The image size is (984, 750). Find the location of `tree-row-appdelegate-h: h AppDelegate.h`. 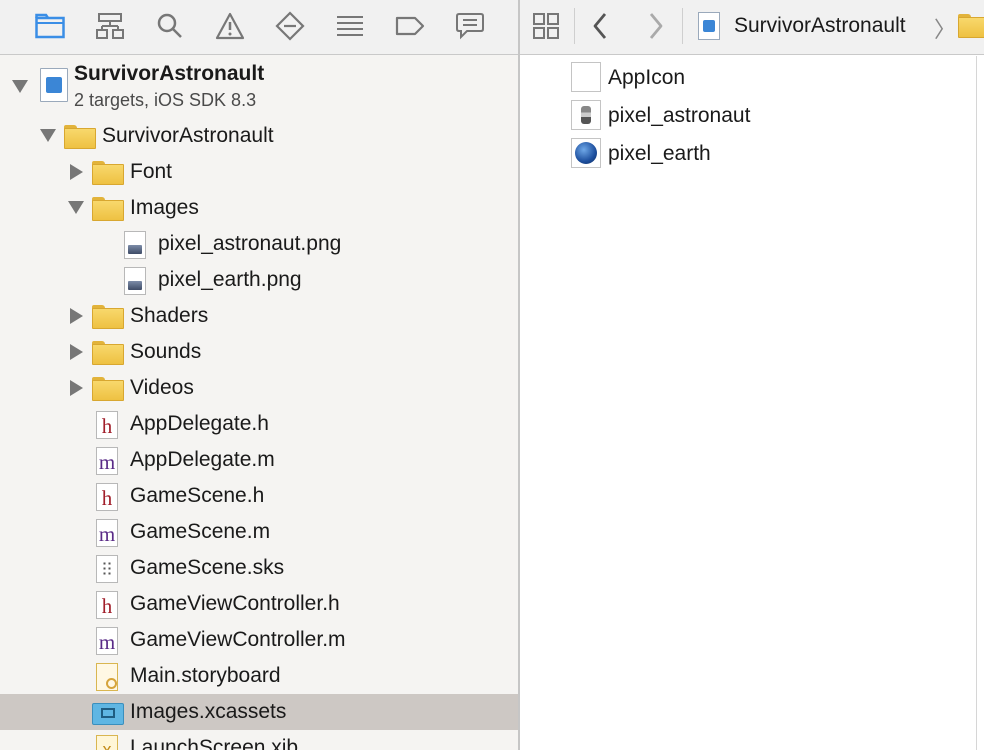

tree-row-appdelegate-h: h AppDelegate.h is located at coordinates (259, 424).